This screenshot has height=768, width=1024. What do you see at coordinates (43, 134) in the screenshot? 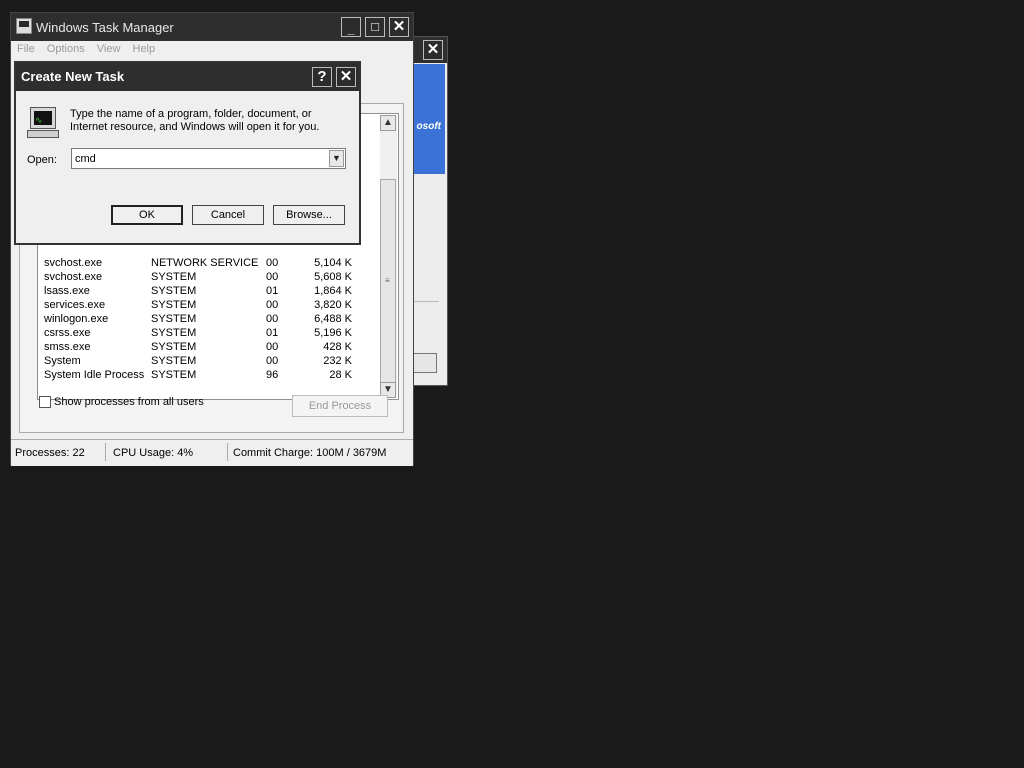
I see `computer-base-shape` at bounding box center [43, 134].